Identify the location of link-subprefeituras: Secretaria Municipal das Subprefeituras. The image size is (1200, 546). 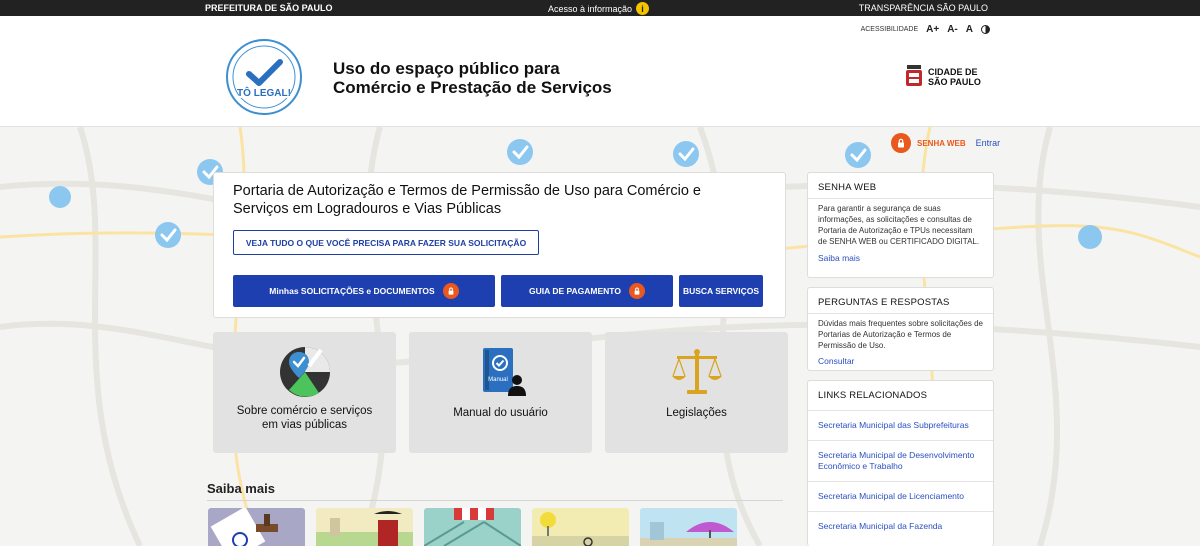
(900, 425).